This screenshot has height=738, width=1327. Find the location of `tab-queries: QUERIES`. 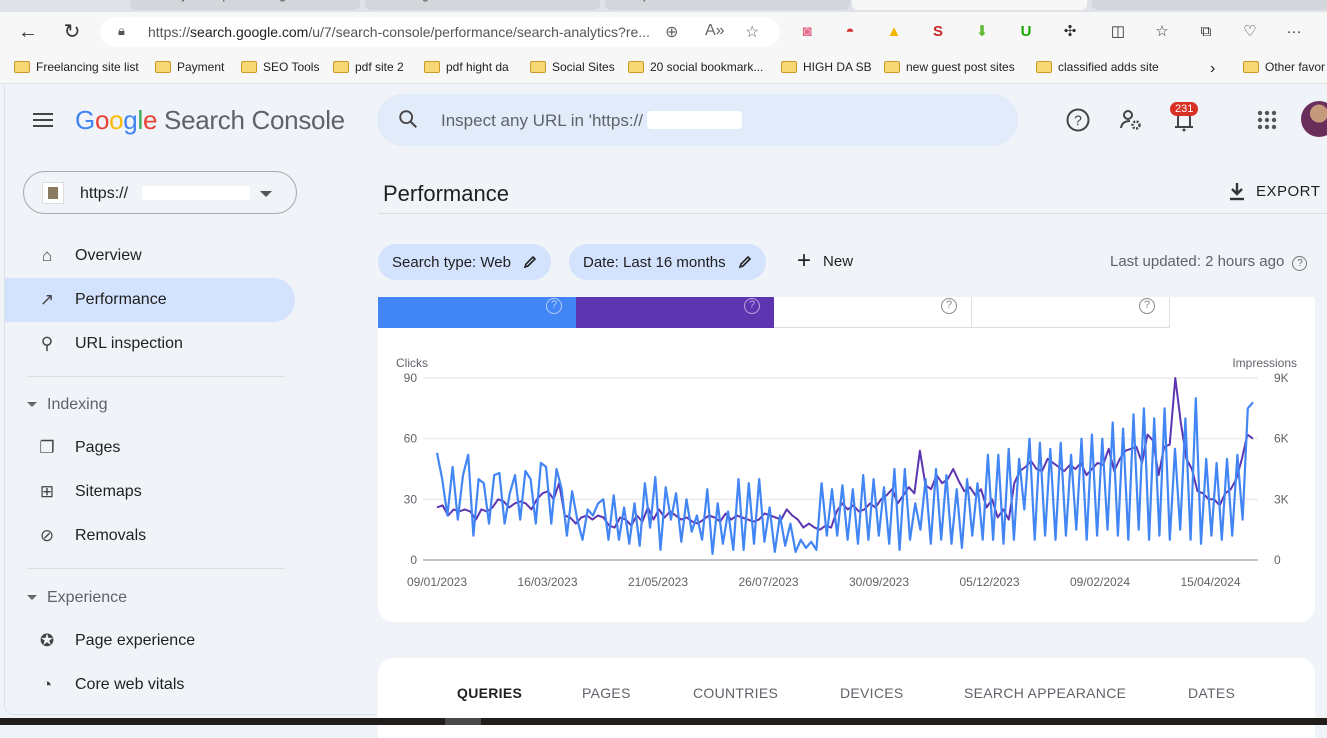

tab-queries: QUERIES is located at coordinates (489, 693).